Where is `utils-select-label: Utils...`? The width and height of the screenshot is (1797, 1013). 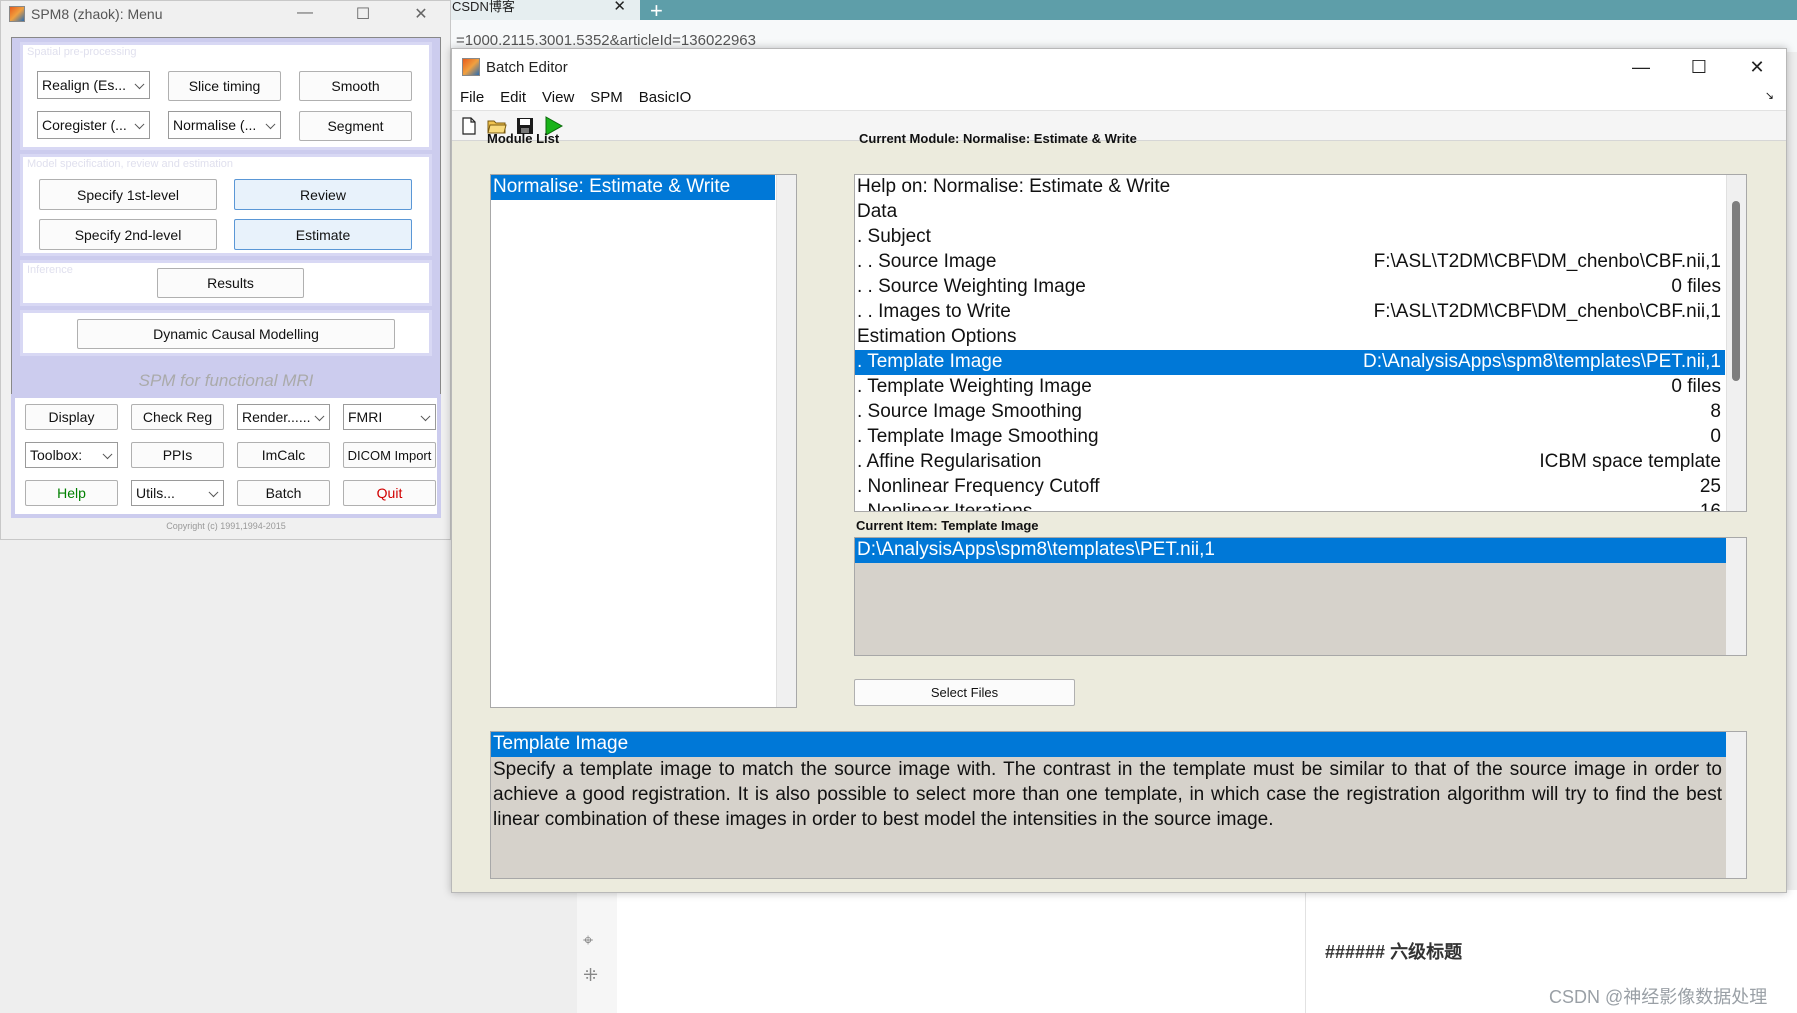
utils-select-label: Utils... is located at coordinates (155, 493).